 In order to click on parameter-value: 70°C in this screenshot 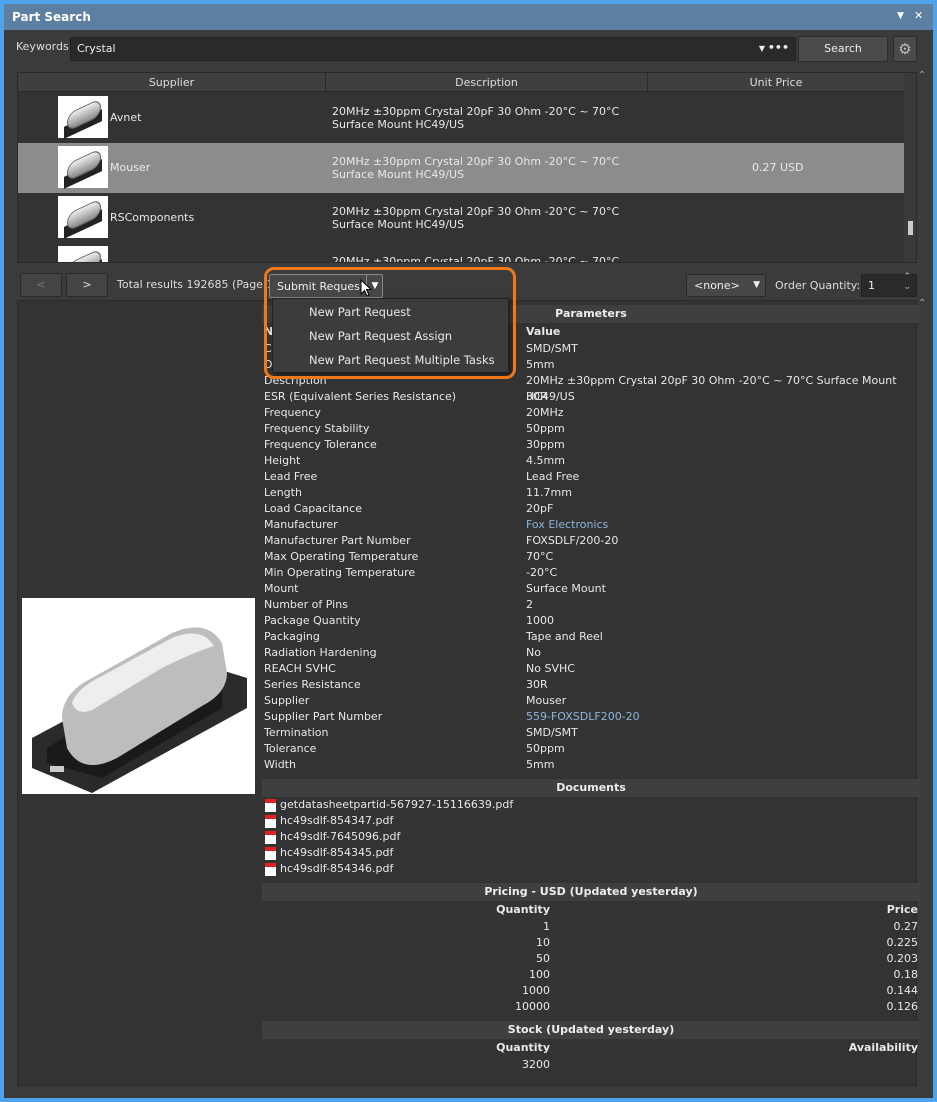, I will do `click(540, 556)`.